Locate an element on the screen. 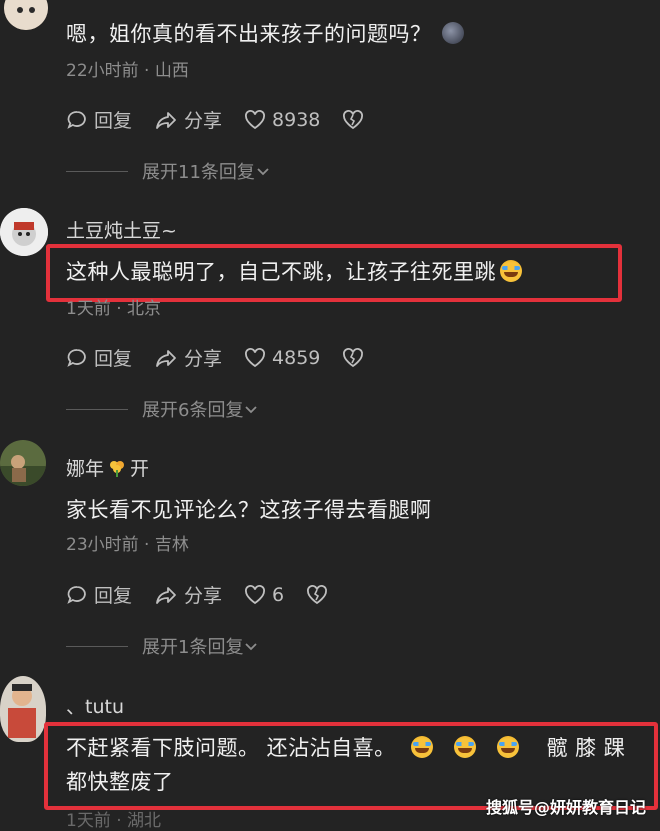 The height and width of the screenshot is (831, 660). comment-text: 嗯，姐你真的看不出来孩子的问题吗？ is located at coordinates (265, 33).